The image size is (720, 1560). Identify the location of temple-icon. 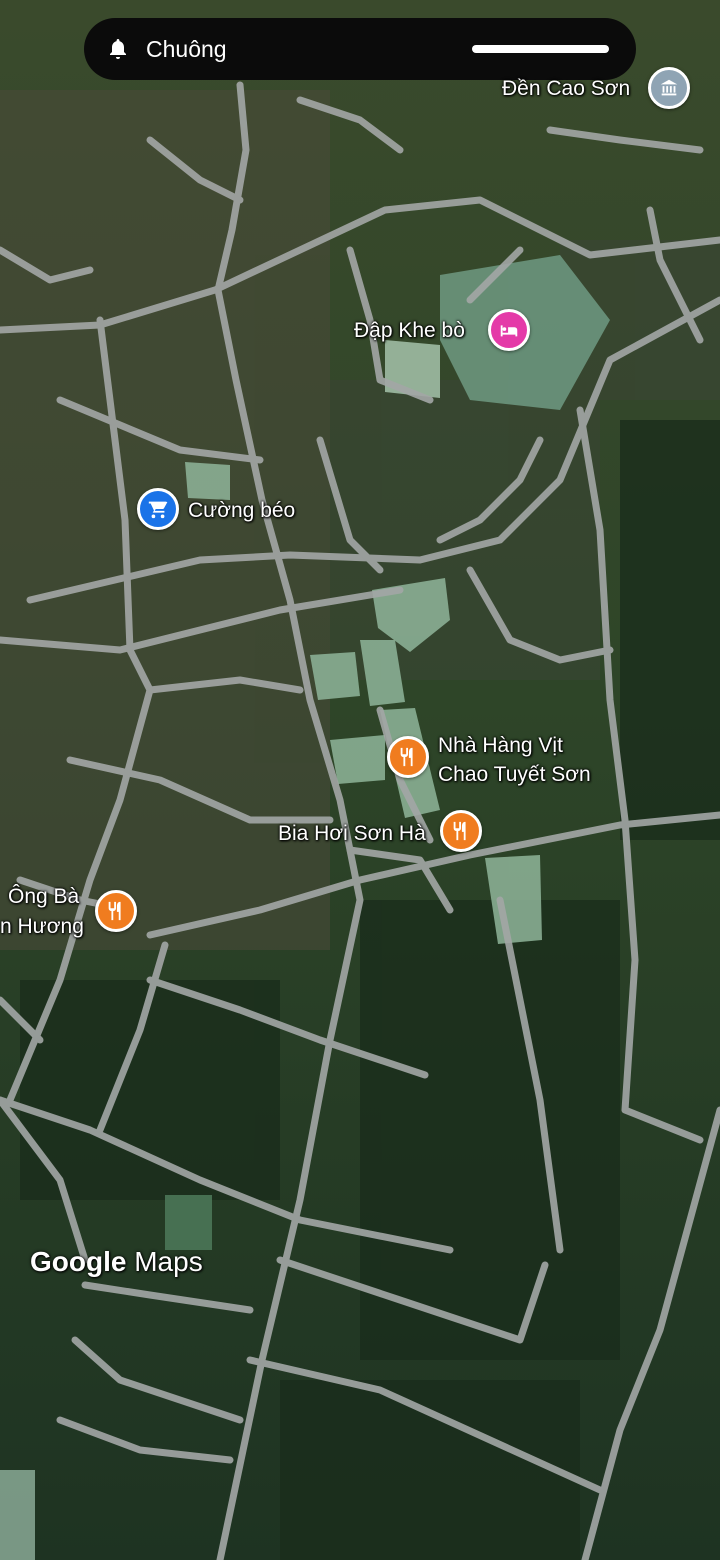
(669, 88).